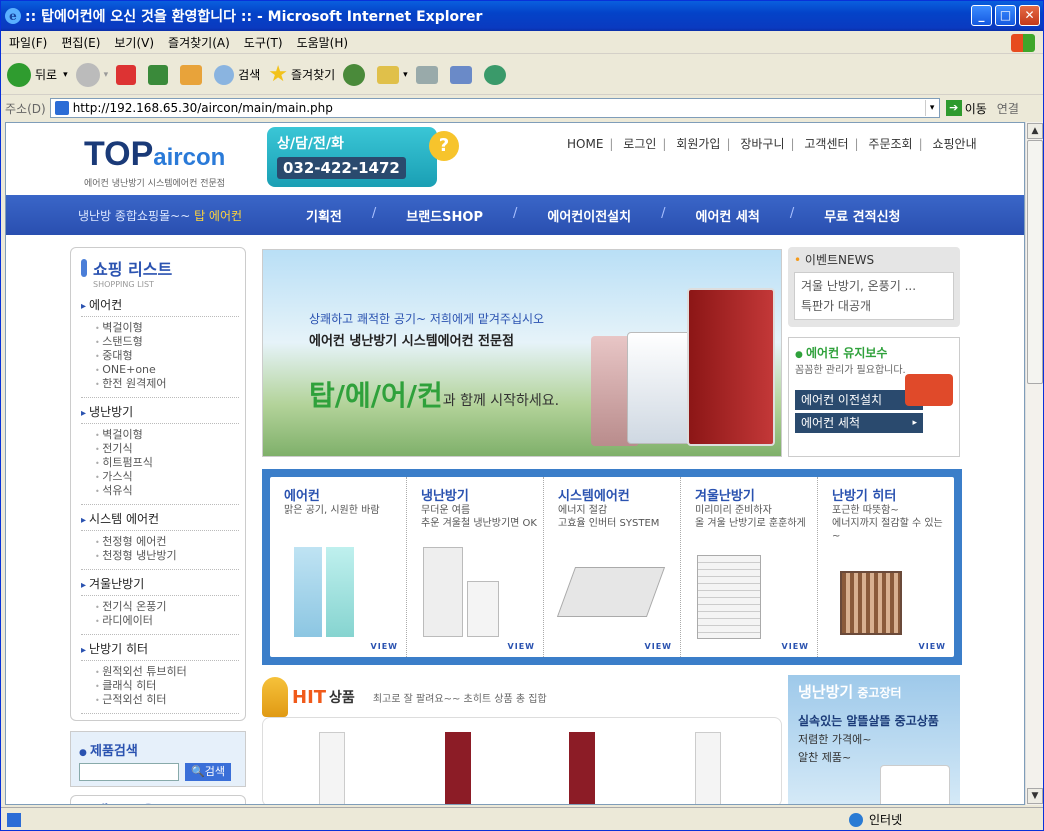  I want to click on print-button, so click(428, 74).